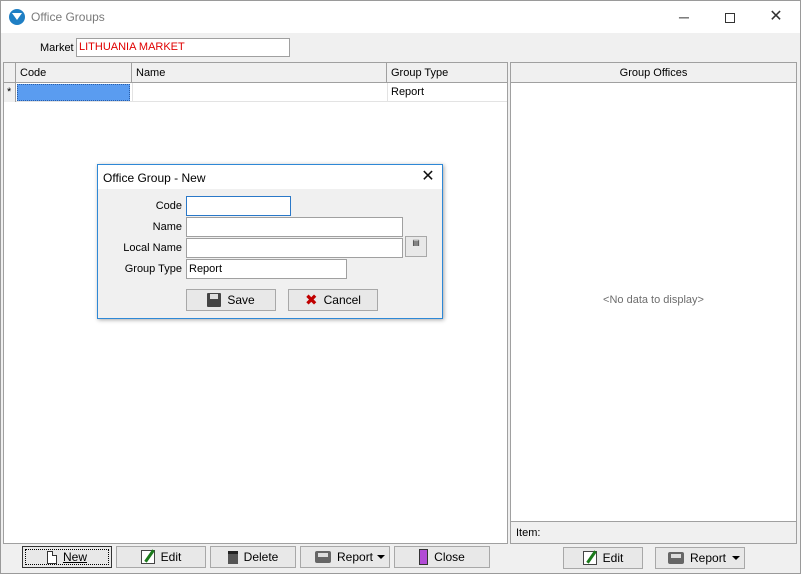  I want to click on cancel-button-label: Cancel, so click(342, 300).